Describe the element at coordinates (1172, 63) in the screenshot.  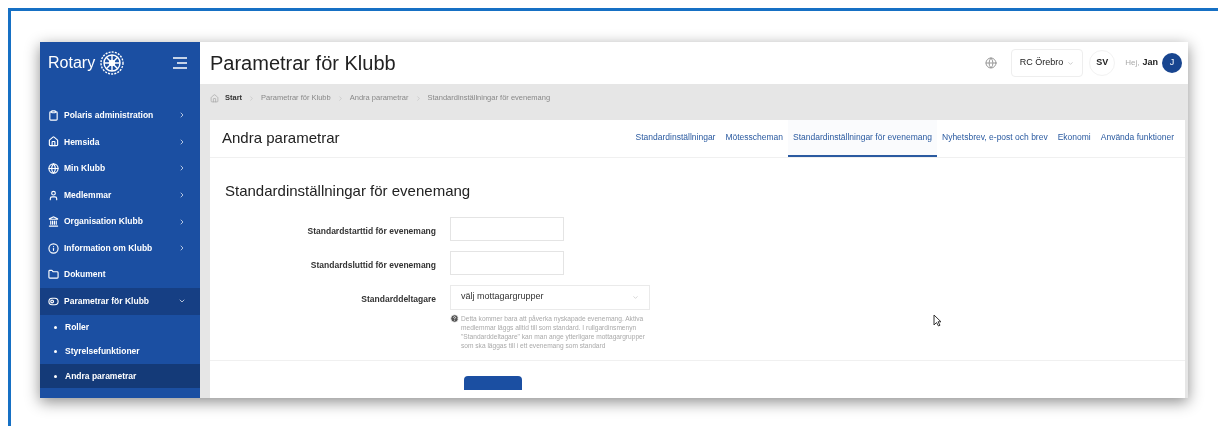
I see `avatar: J` at that location.